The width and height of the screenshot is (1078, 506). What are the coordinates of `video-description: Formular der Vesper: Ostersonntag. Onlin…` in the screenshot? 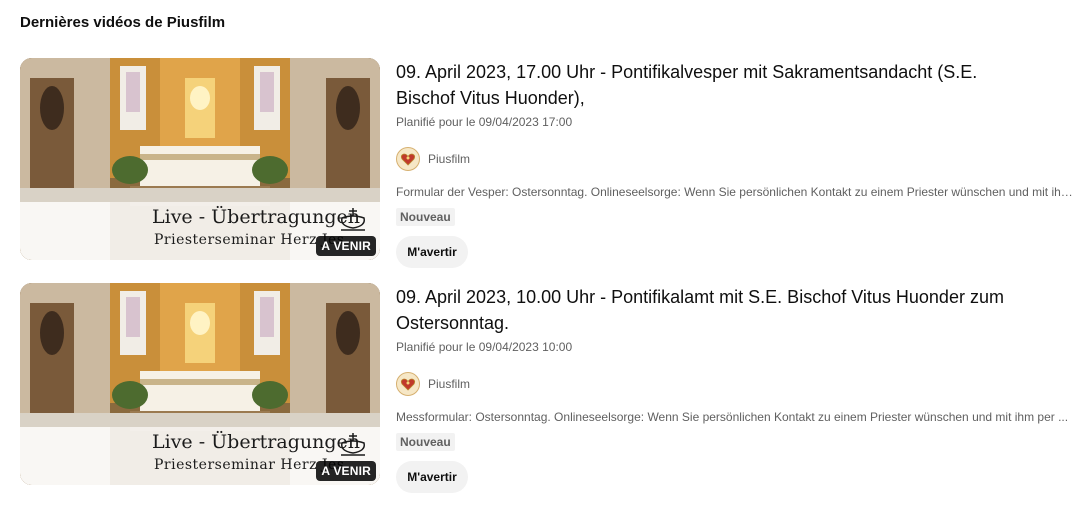 It's located at (736, 192).